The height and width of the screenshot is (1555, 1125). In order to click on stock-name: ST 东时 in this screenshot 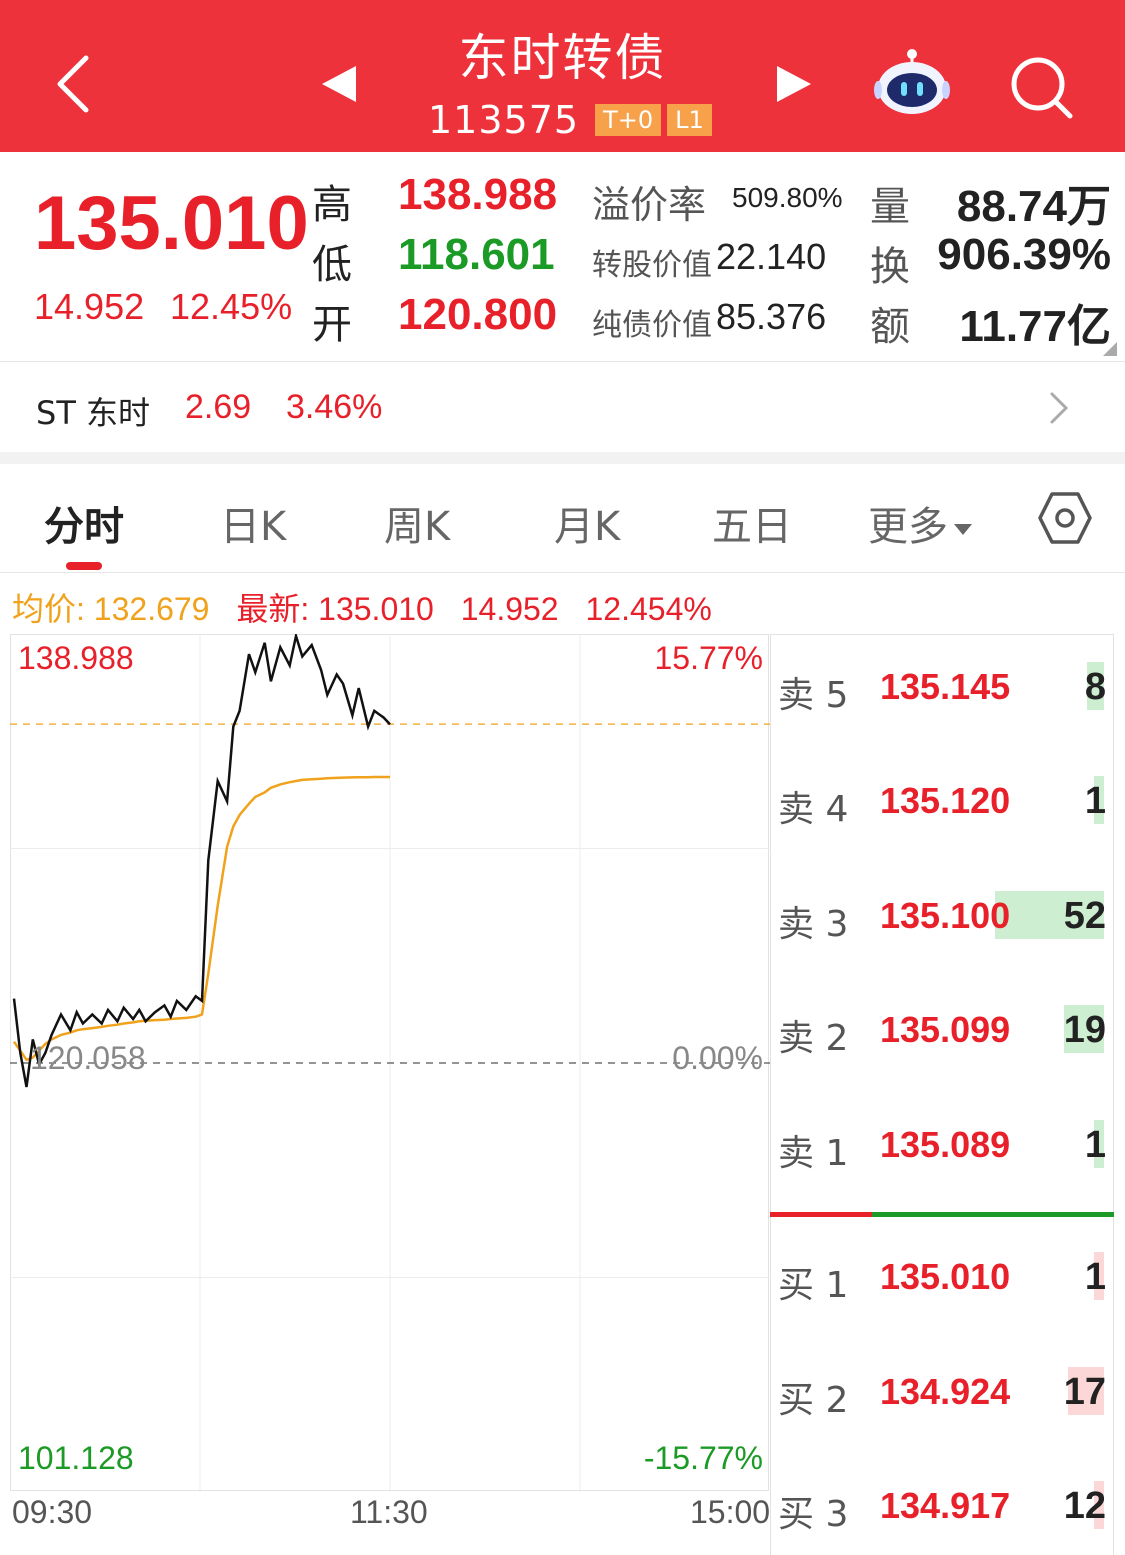, I will do `click(93, 413)`.